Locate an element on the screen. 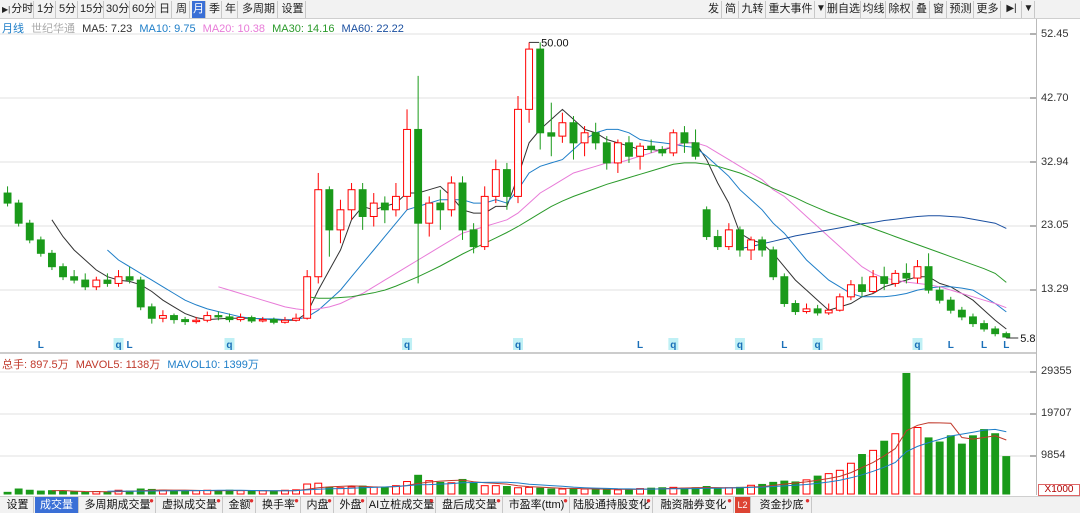  stock-name: 世纪华通 is located at coordinates (53, 29).